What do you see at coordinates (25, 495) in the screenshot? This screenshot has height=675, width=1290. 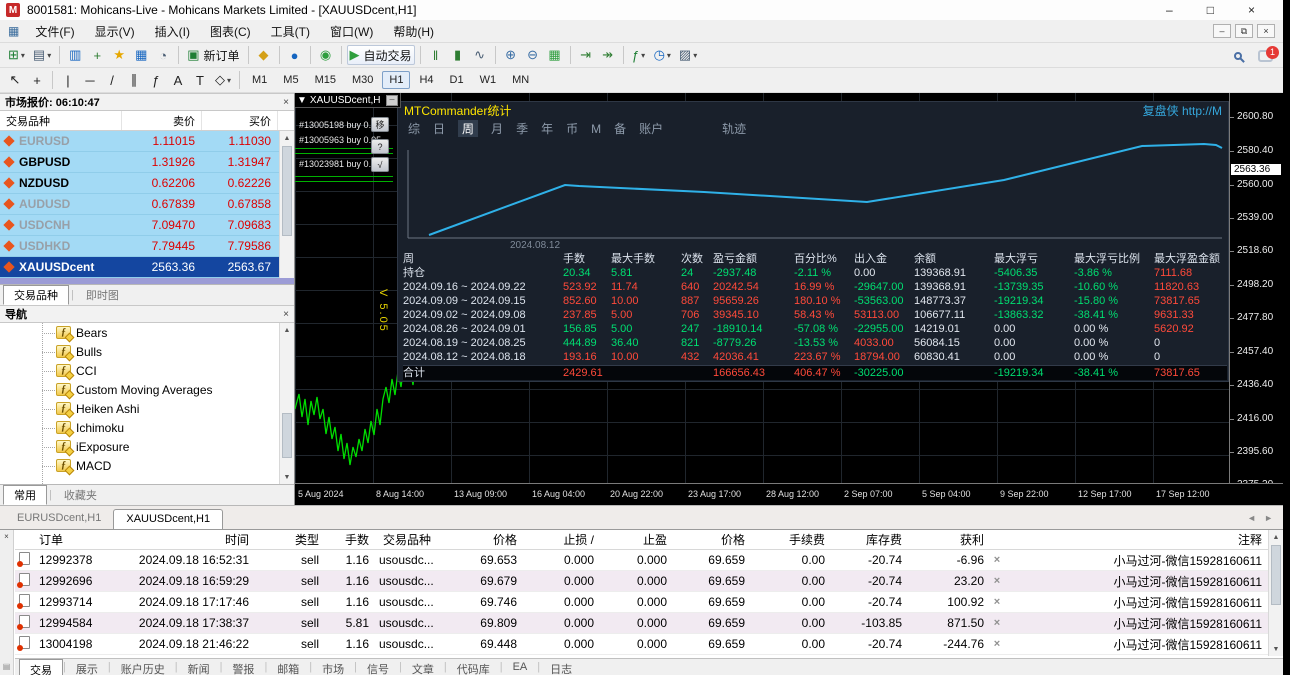 I see `navigator-tab-常用: 常用` at bounding box center [25, 495].